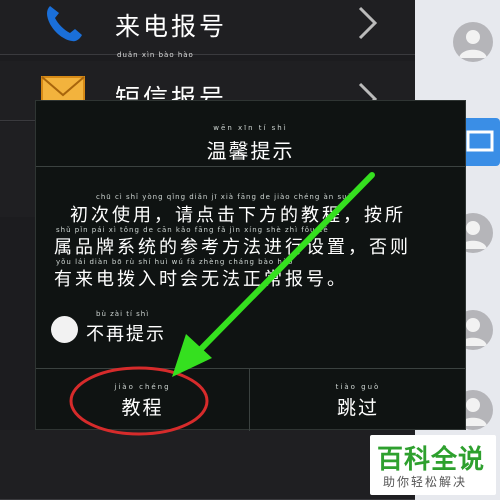 Image resolution: width=500 pixels, height=500 pixels. What do you see at coordinates (425, 482) in the screenshot?
I see `watermark-sub: 助你轻松解决` at bounding box center [425, 482].